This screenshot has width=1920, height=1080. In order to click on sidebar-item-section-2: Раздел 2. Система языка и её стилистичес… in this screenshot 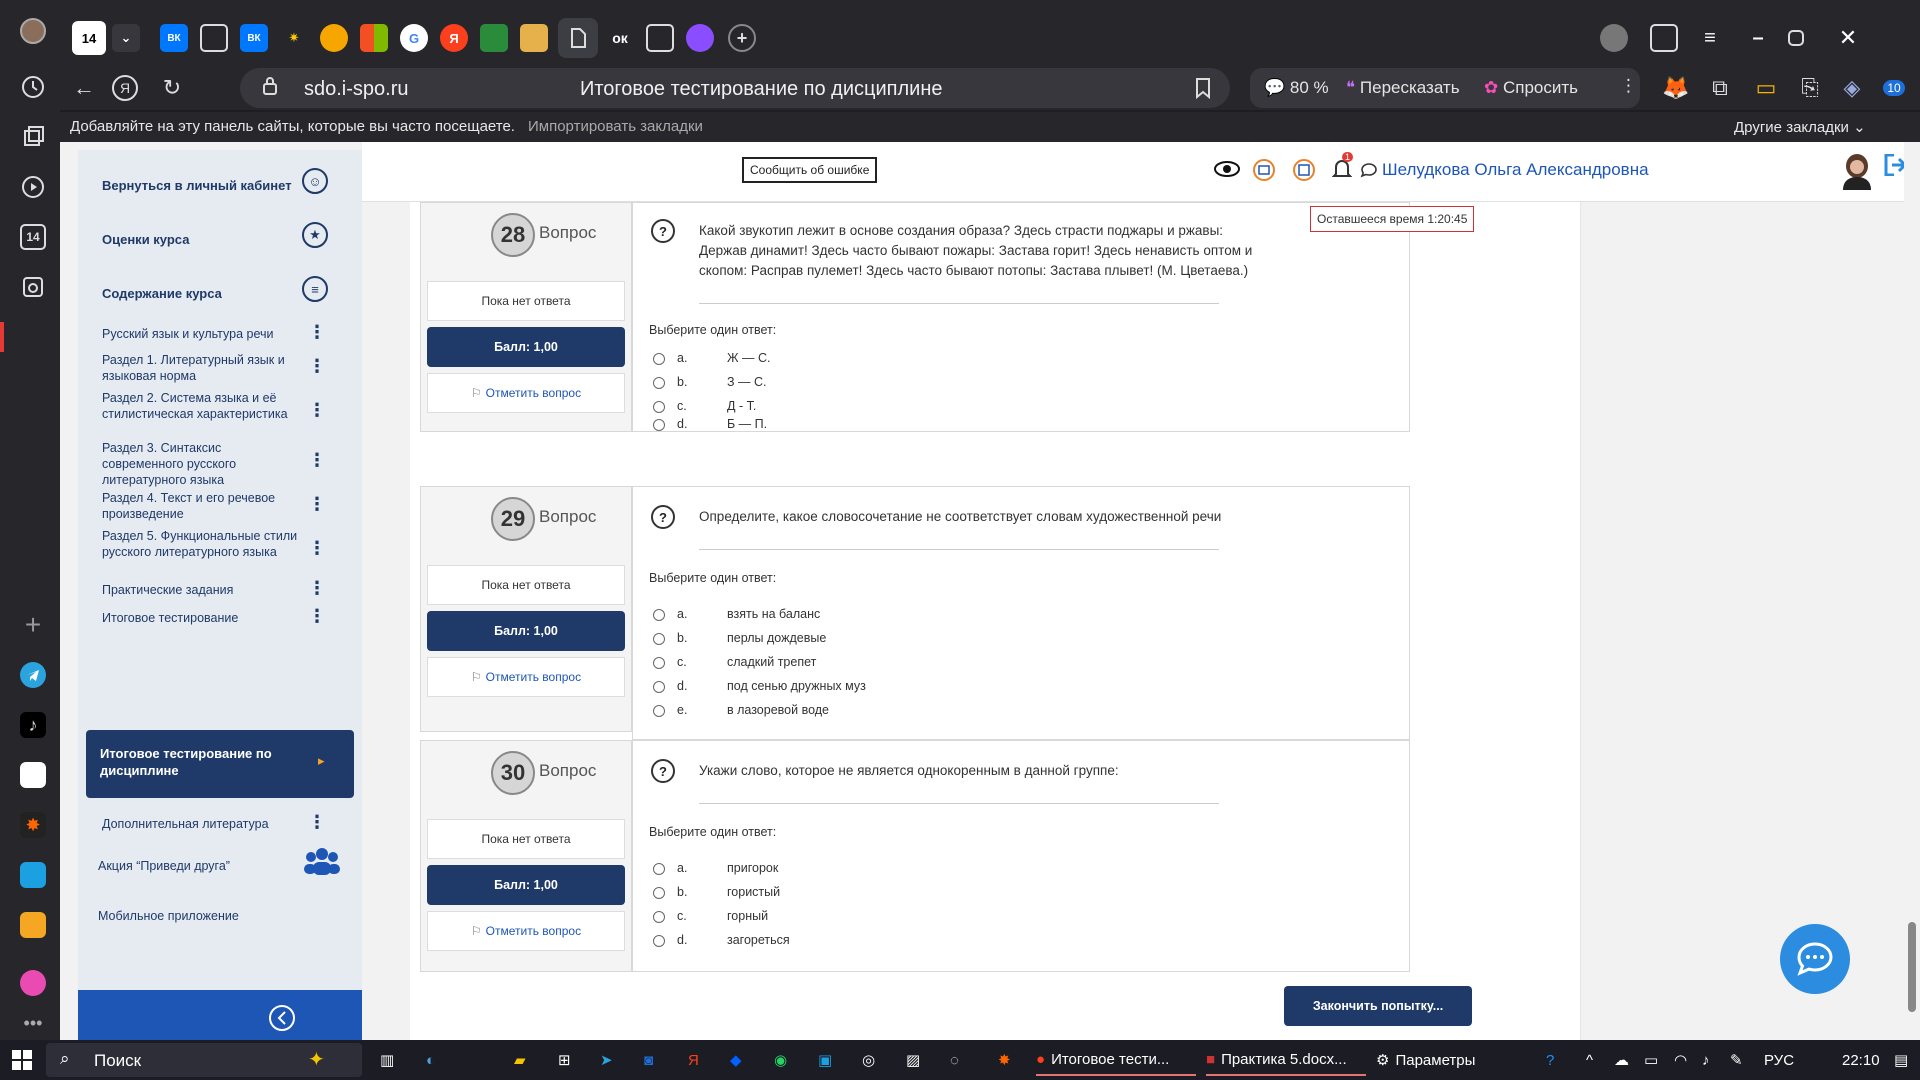, I will do `click(202, 406)`.